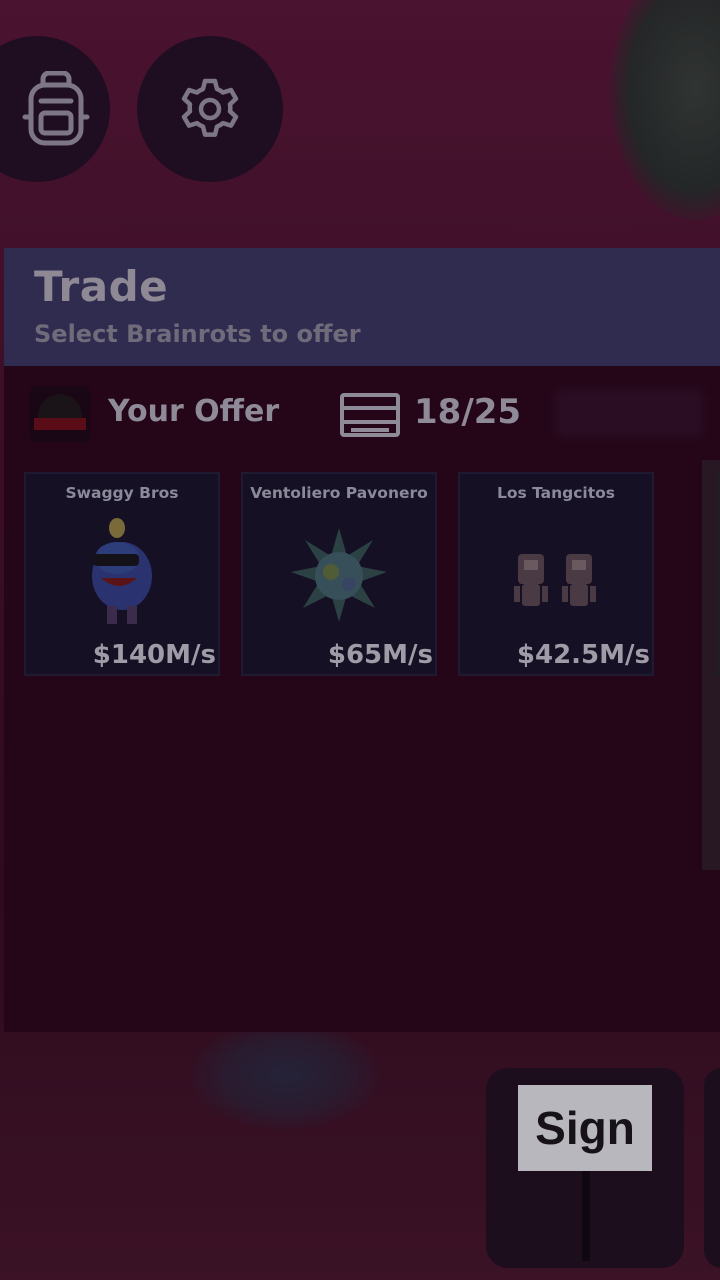 This screenshot has width=720, height=1280. Describe the element at coordinates (583, 655) in the screenshot. I see `item-rate: $42.5M/s` at that location.